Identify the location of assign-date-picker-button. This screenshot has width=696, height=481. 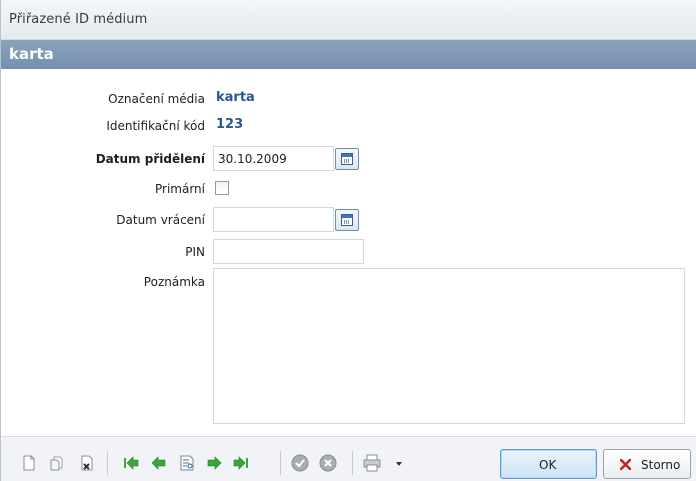
(347, 159).